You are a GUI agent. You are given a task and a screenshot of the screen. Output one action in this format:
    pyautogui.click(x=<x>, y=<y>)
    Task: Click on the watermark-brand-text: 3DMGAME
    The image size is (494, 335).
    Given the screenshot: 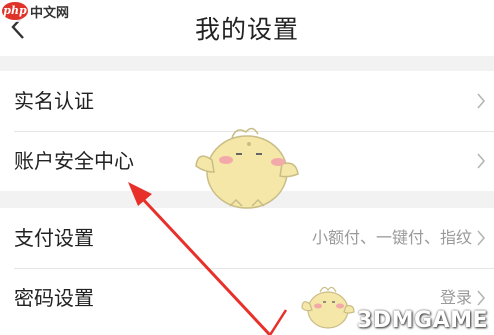 What is the action you would take?
    pyautogui.click(x=422, y=320)
    